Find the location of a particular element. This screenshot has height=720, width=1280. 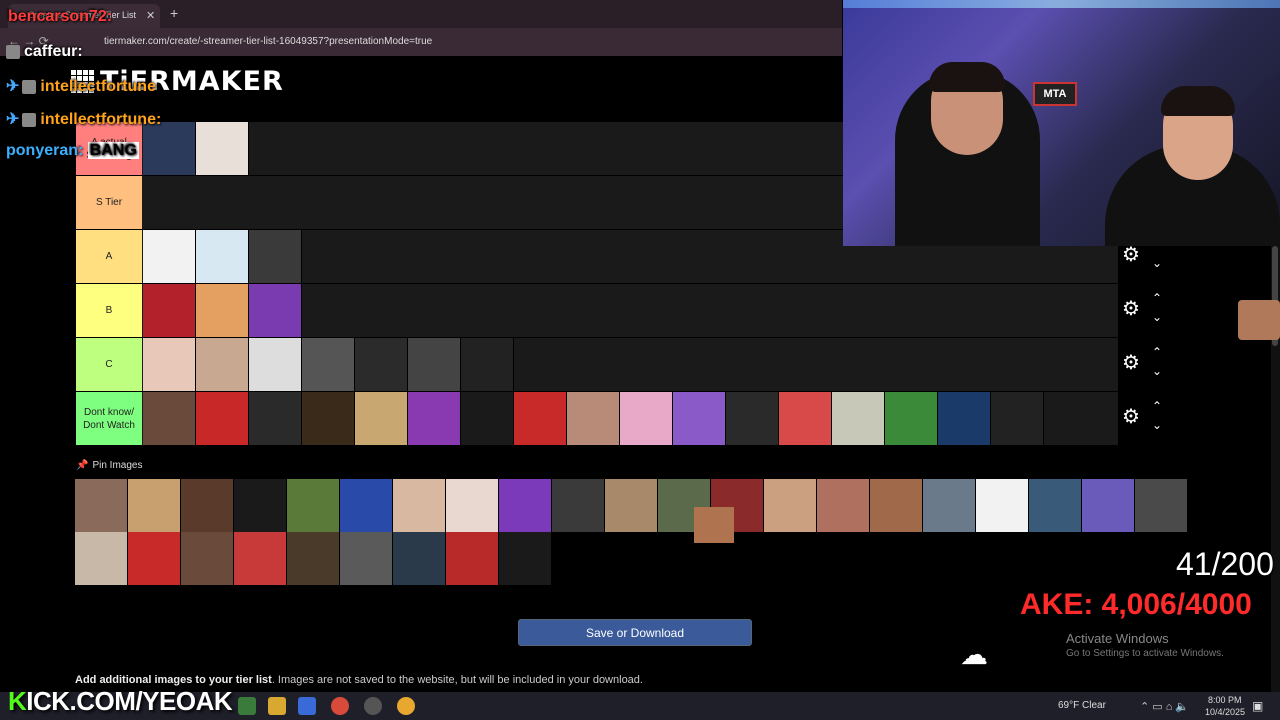

tier-items is located at coordinates (328, 364).